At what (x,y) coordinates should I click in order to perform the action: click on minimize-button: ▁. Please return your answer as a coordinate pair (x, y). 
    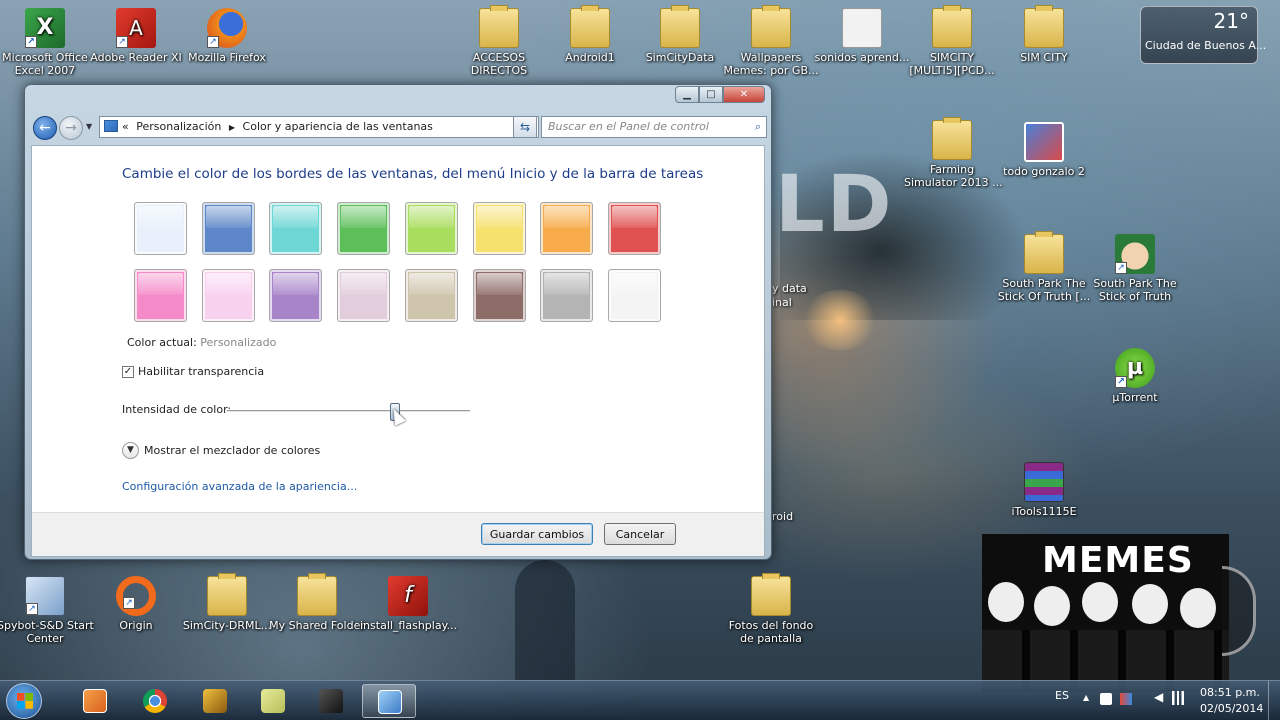
    Looking at the image, I should click on (687, 94).